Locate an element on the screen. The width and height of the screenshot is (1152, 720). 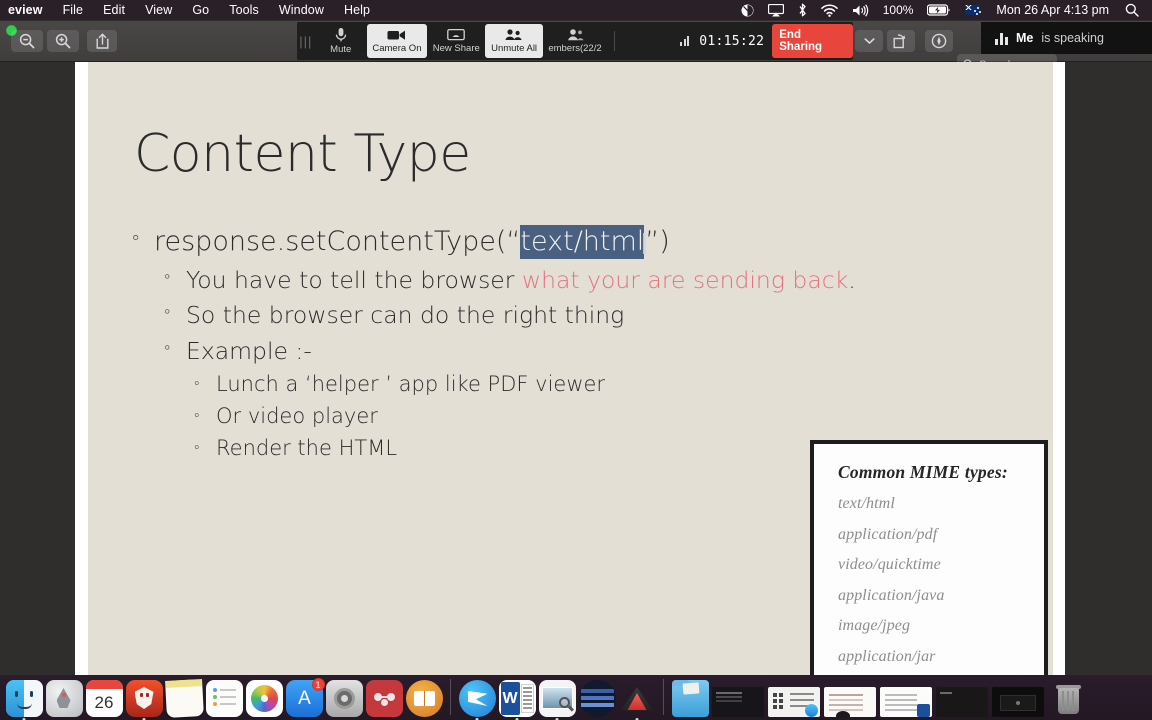
bullet-accent-text: what your are sending back is located at coordinates (685, 280).